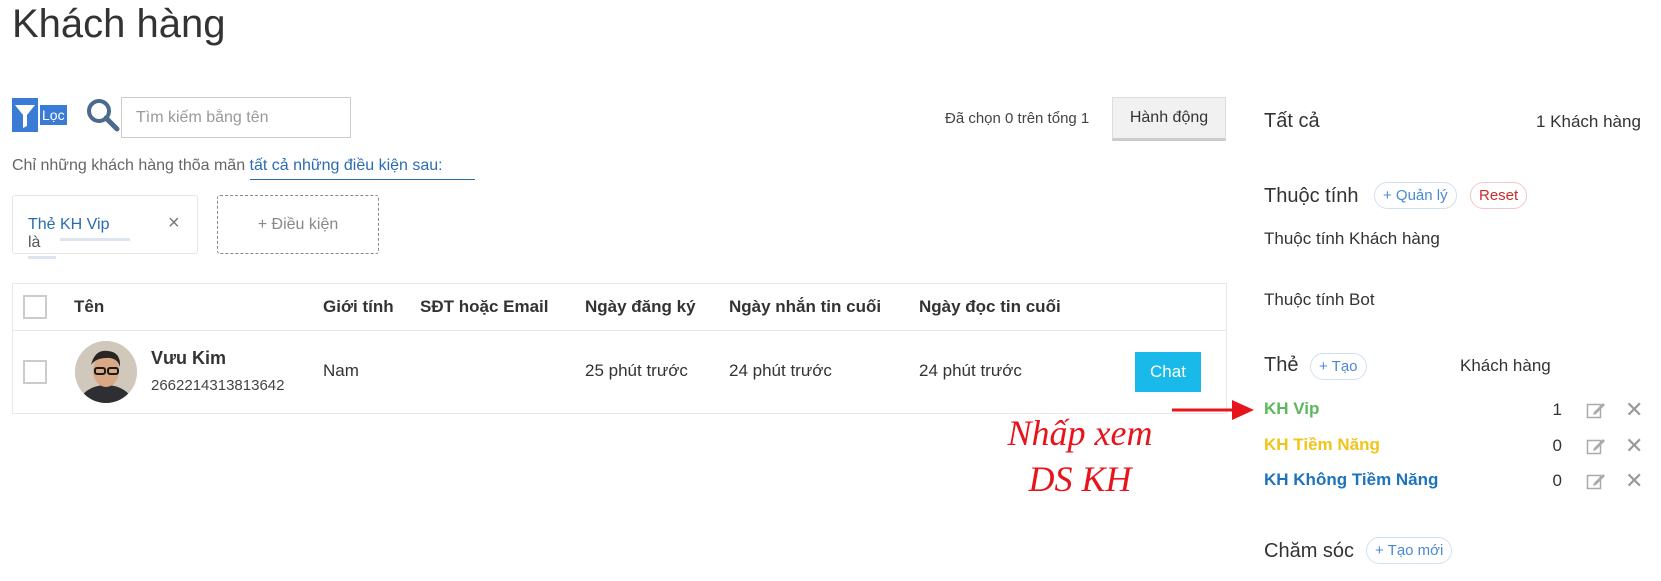 The width and height of the screenshot is (1661, 581). Describe the element at coordinates (1415, 195) in the screenshot. I see `manage-attributes-button: + Quản lý` at that location.